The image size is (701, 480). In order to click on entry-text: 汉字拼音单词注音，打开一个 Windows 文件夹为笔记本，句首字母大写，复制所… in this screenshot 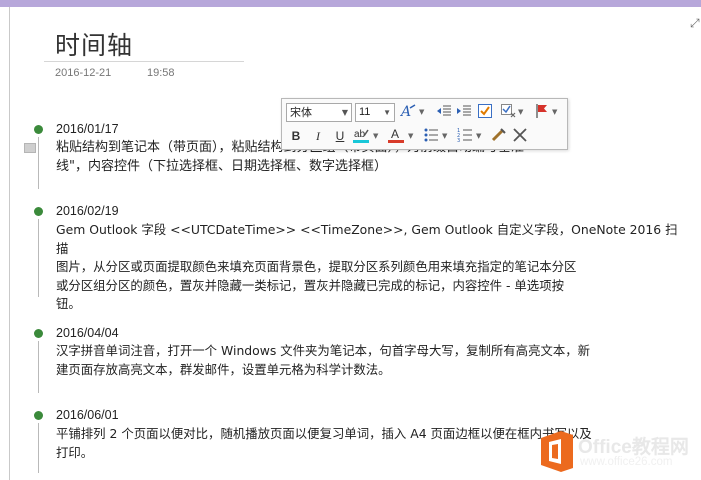, I will do `click(368, 360)`.